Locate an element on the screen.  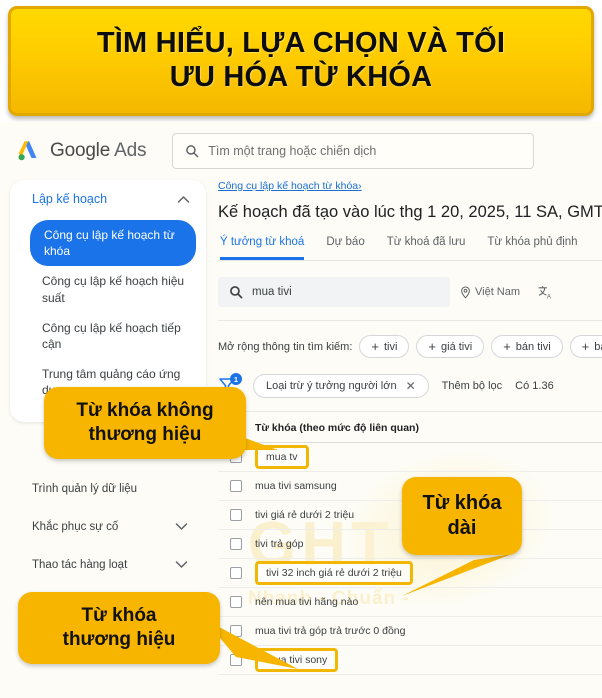
active-filter-chip: Loại trừ ý tưởng người lớn ✕ is located at coordinates (341, 386).